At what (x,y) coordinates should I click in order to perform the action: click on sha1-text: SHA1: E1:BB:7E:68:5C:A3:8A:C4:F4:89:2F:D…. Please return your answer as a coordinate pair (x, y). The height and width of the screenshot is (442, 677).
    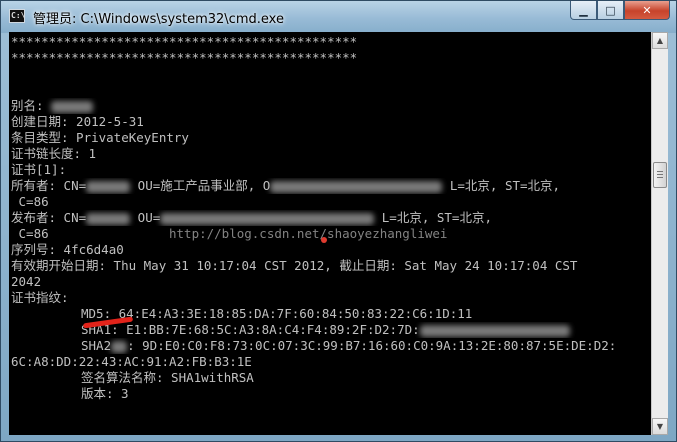
    Looking at the image, I should click on (250, 329).